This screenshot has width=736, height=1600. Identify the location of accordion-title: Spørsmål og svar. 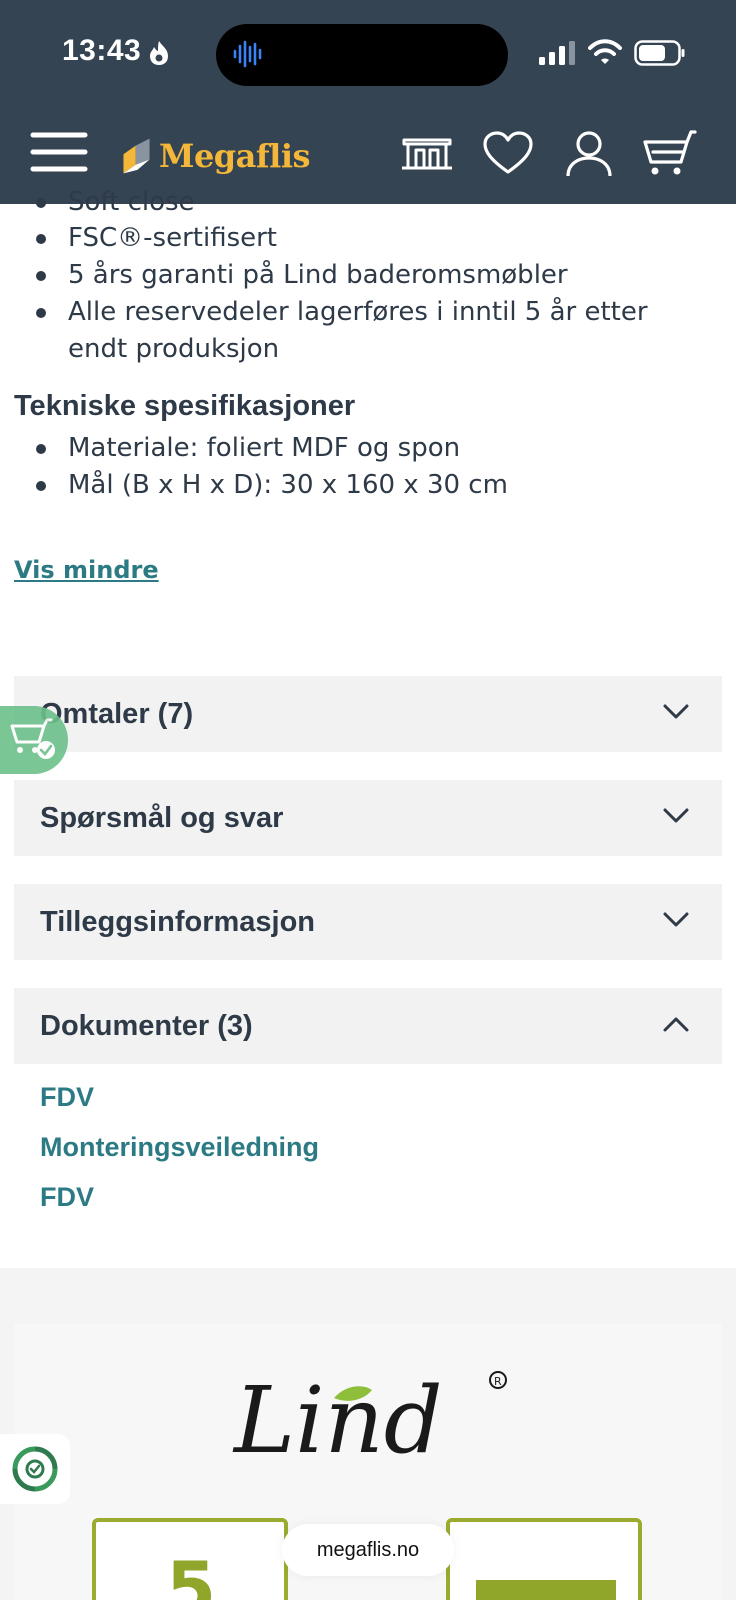
(162, 817).